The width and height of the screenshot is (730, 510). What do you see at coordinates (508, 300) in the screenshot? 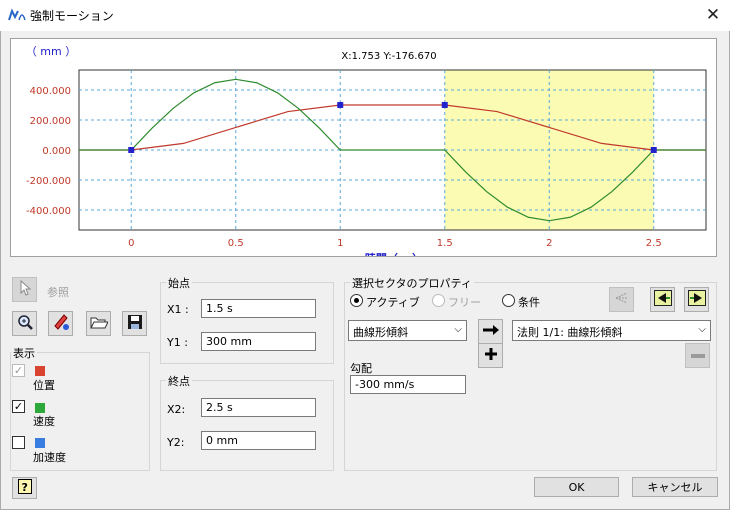
I see `condition-radio` at bounding box center [508, 300].